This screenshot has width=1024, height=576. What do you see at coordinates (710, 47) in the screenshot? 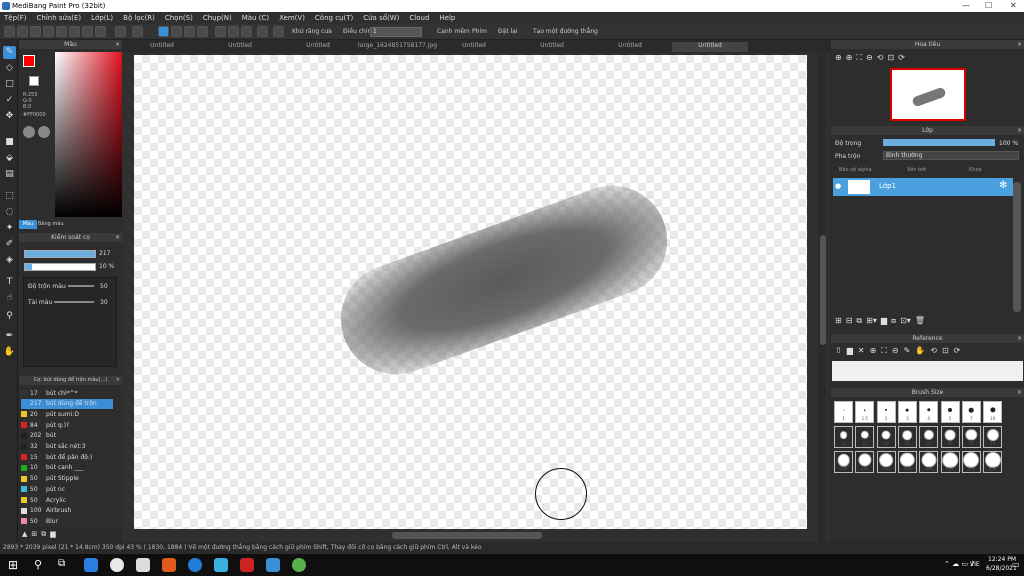
I see `document-tab-active: Untitled` at bounding box center [710, 47].